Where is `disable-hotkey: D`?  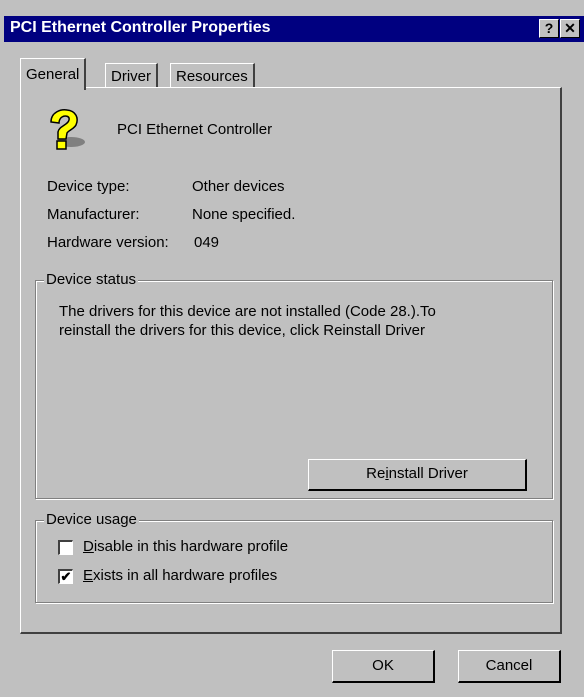
disable-hotkey: D is located at coordinates (88, 546).